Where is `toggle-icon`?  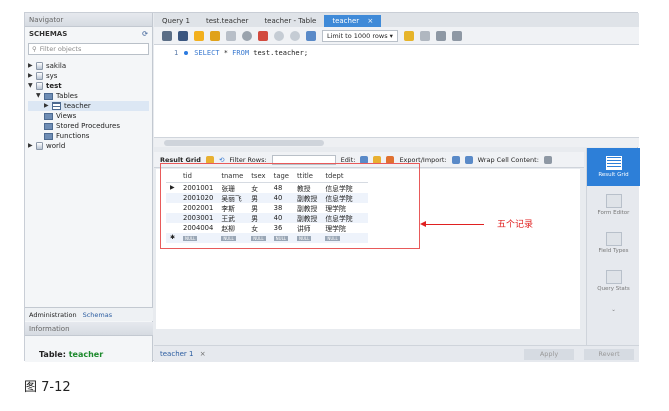
toggle-icon is located at coordinates (263, 35).